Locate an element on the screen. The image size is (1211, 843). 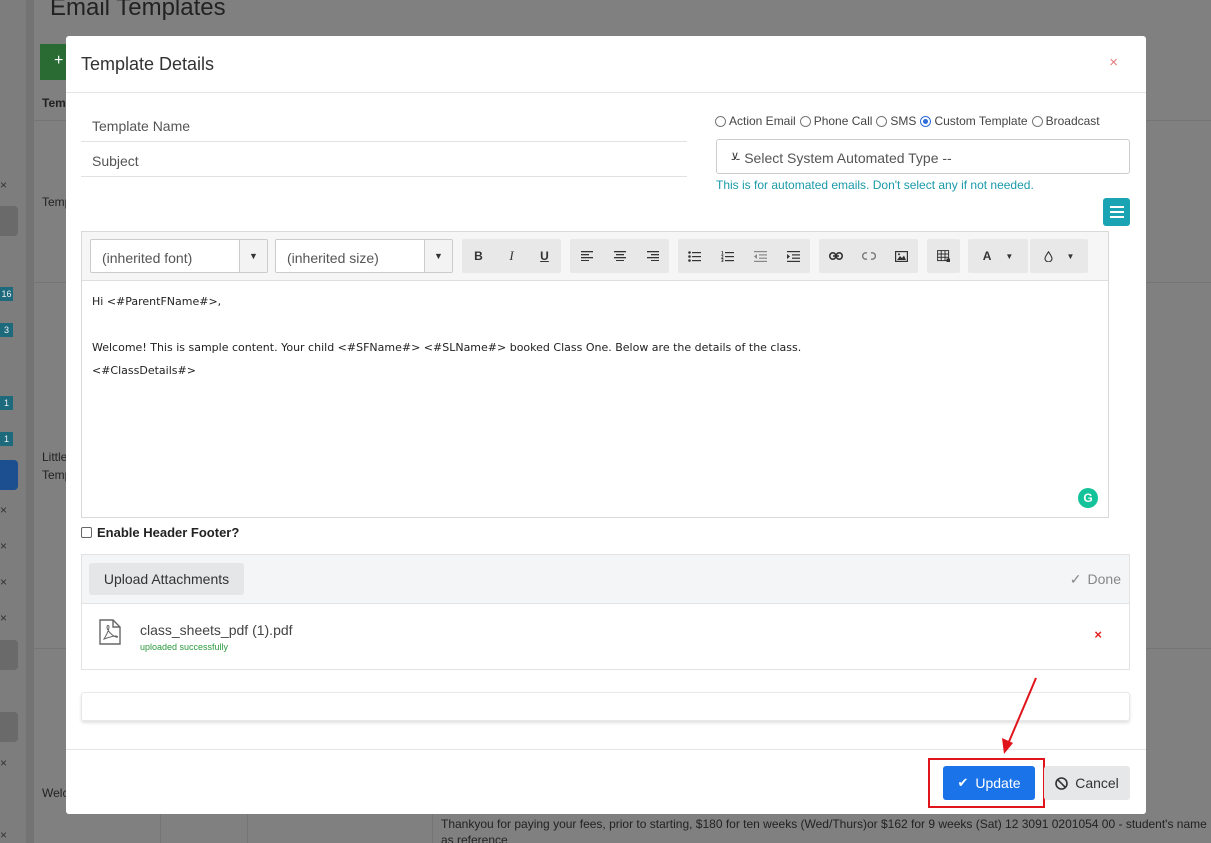
table-group is located at coordinates (943, 256).